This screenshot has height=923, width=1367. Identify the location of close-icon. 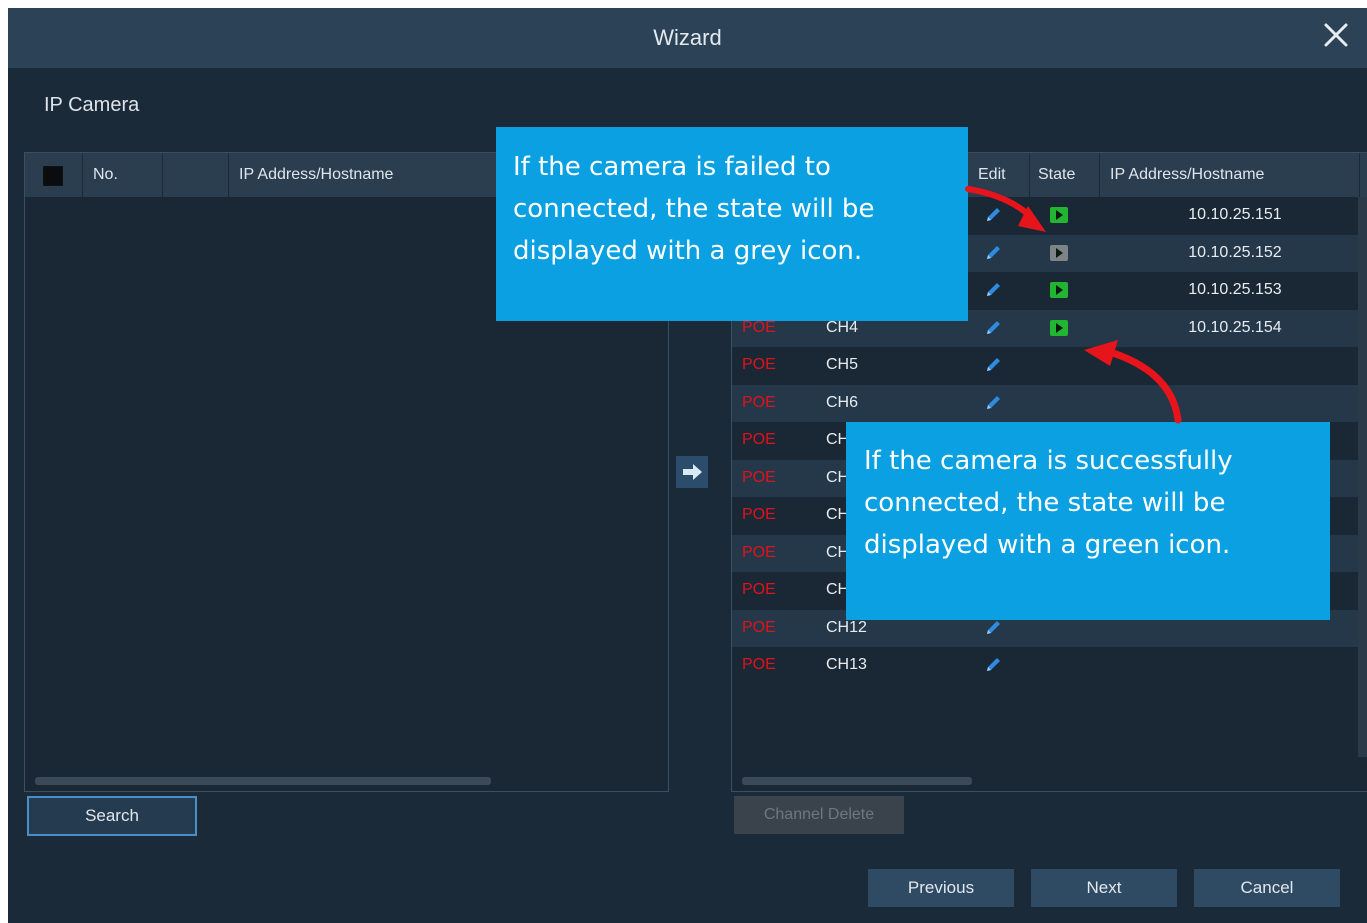
(1336, 35).